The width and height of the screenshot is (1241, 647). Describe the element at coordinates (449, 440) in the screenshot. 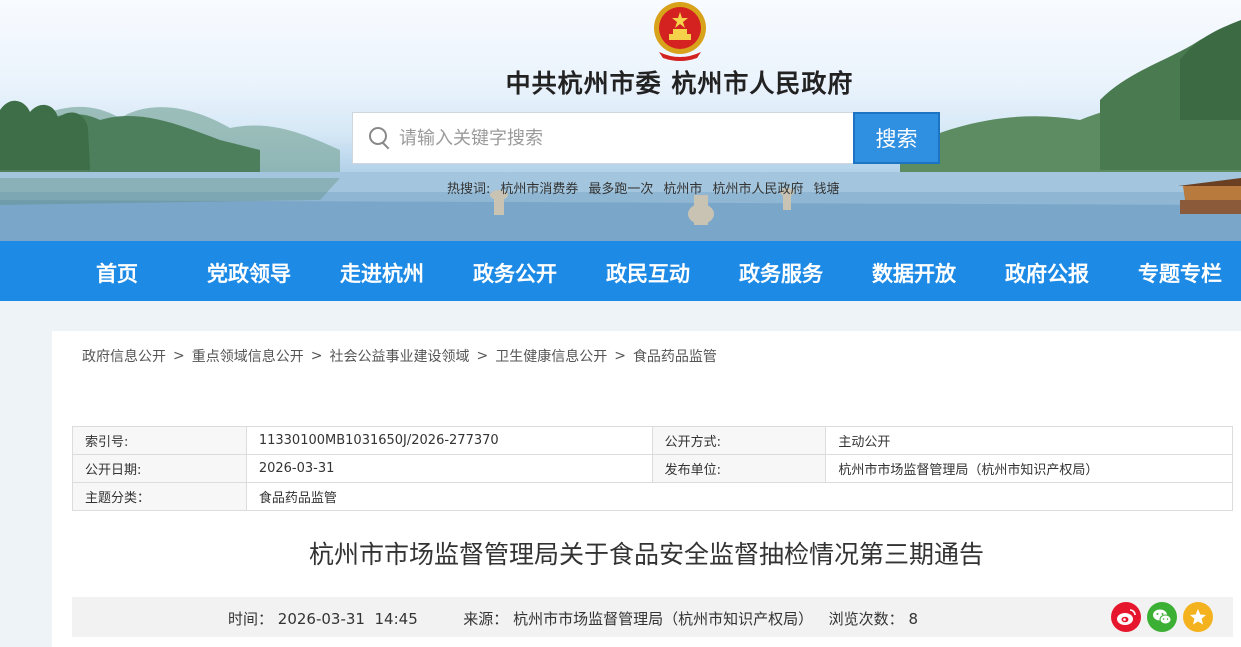

I see `index-value: 11330100MB1031650J/2026-277370` at that location.